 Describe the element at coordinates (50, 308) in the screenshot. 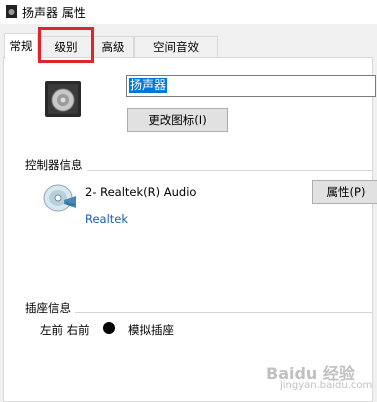

I see `jack-group-title: 插座信息` at that location.